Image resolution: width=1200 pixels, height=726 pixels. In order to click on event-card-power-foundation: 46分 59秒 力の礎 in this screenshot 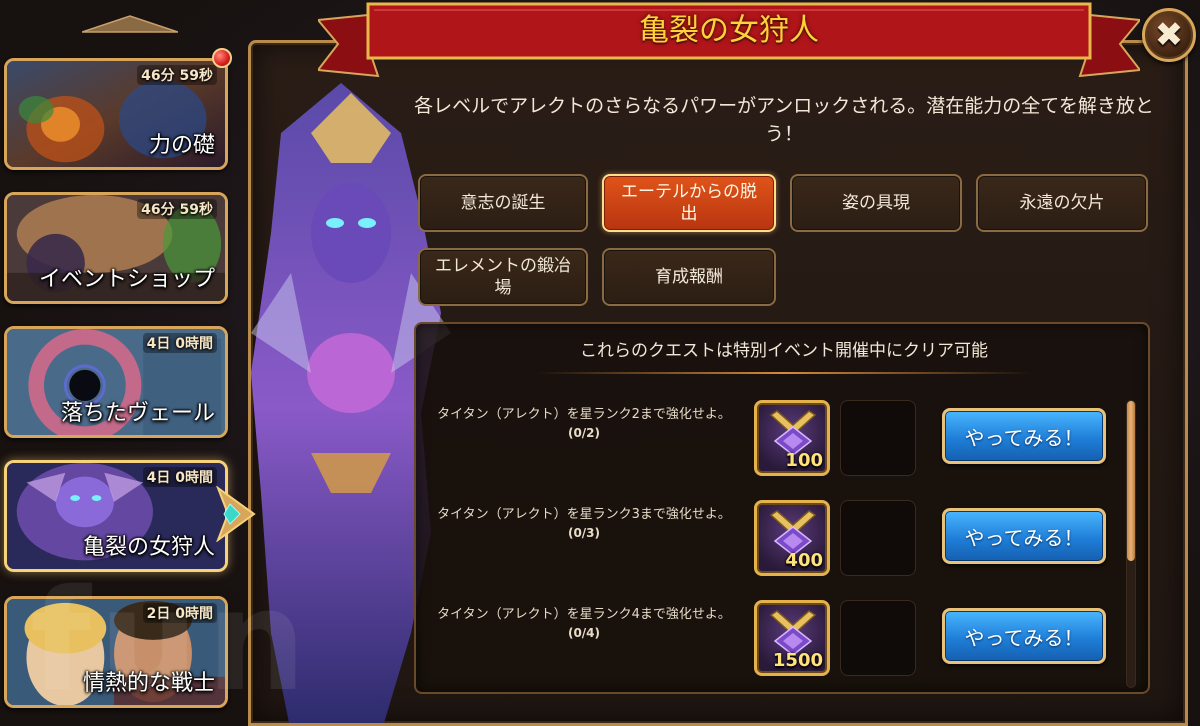, I will do `click(116, 114)`.